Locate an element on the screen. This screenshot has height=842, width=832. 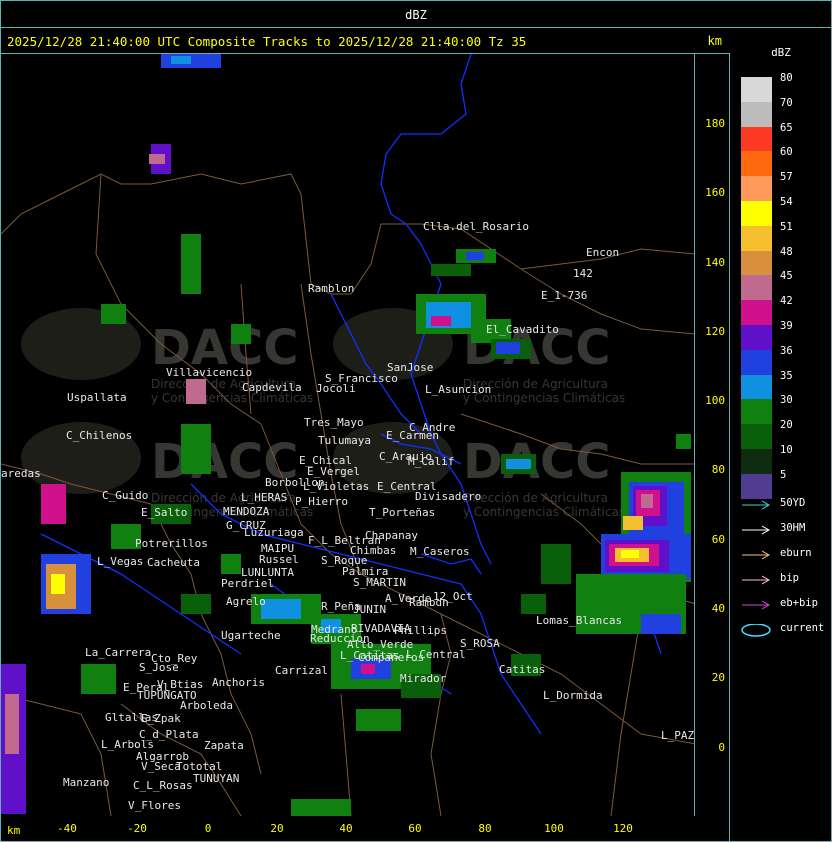
place-label: M_Calif is located at coordinates (431, 461).